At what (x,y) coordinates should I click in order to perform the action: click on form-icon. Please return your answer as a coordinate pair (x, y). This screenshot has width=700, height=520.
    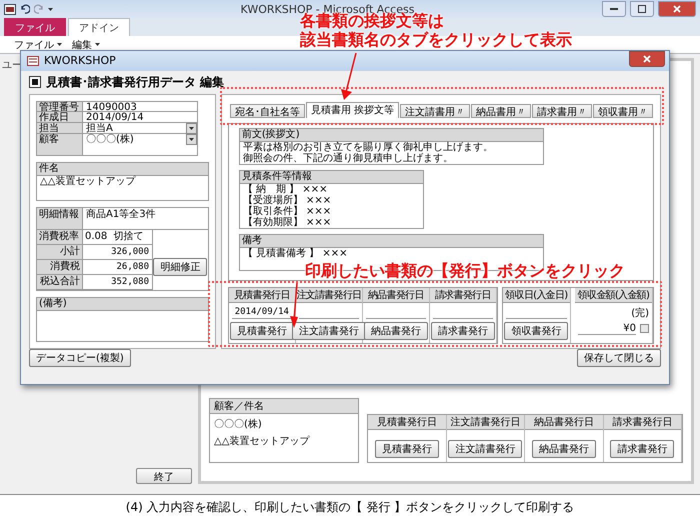
    Looking at the image, I should click on (35, 82).